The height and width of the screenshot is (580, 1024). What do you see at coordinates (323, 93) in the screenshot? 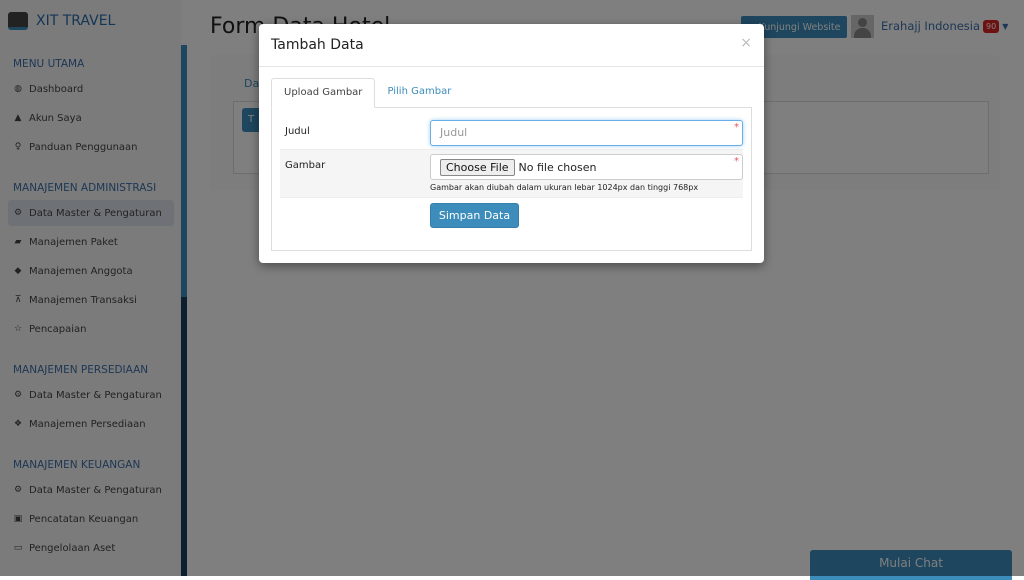
I see `tab-upload-gambar: Upload Gambar` at bounding box center [323, 93].